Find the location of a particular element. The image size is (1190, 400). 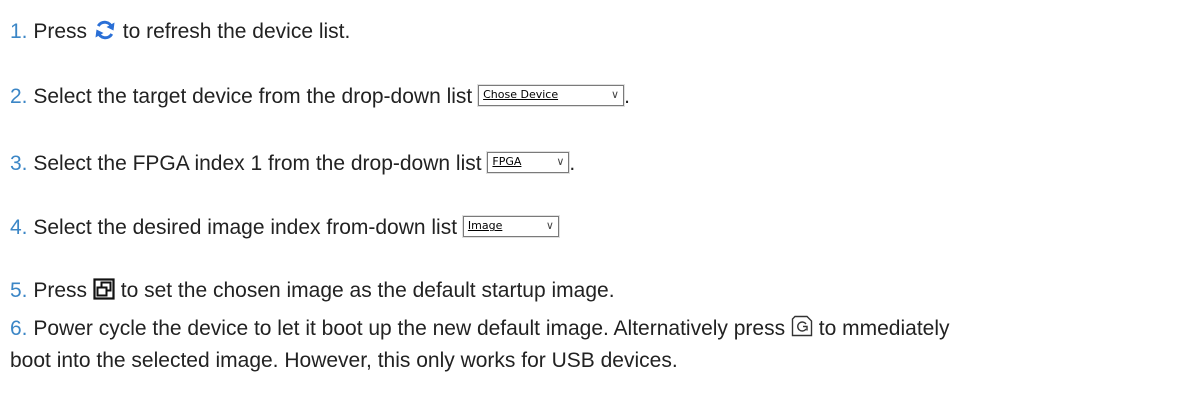

step-number: 1. is located at coordinates (19, 31).